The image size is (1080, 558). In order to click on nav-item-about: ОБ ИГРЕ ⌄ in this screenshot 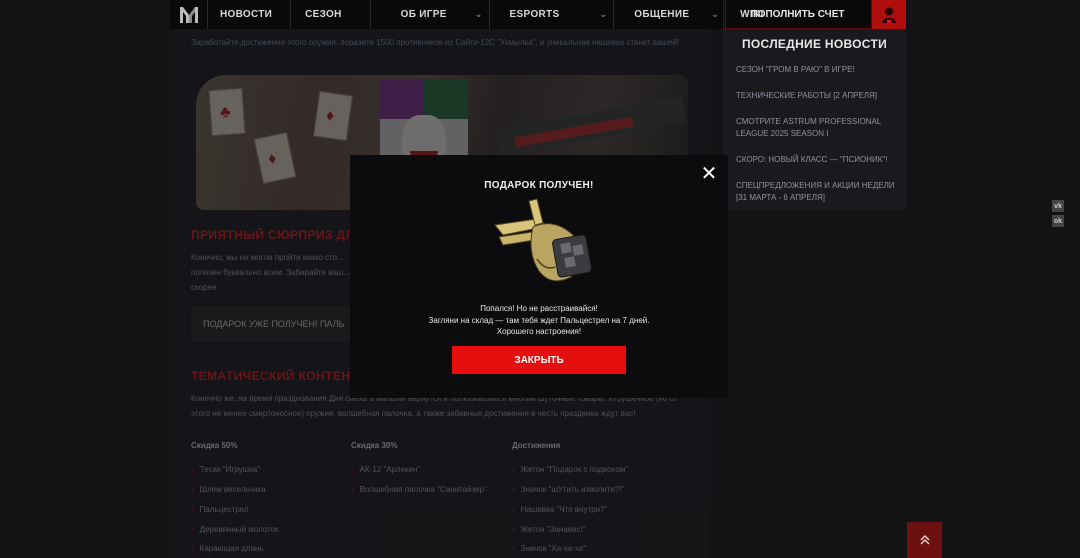, I will do `click(427, 14)`.